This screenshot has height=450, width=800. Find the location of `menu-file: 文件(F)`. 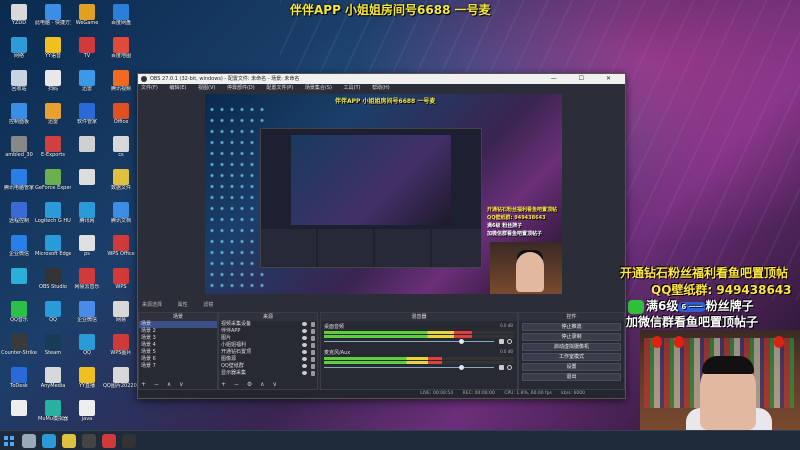

menu-file: 文件(F) is located at coordinates (149, 88).